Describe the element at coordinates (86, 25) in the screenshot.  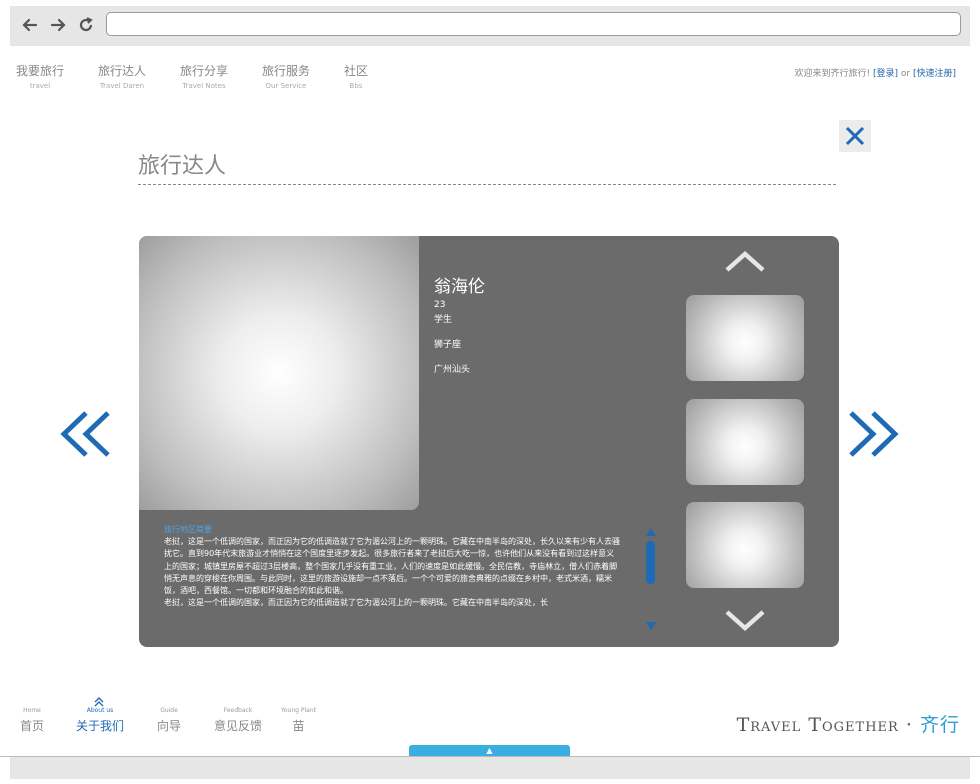
I see `reload-icon` at that location.